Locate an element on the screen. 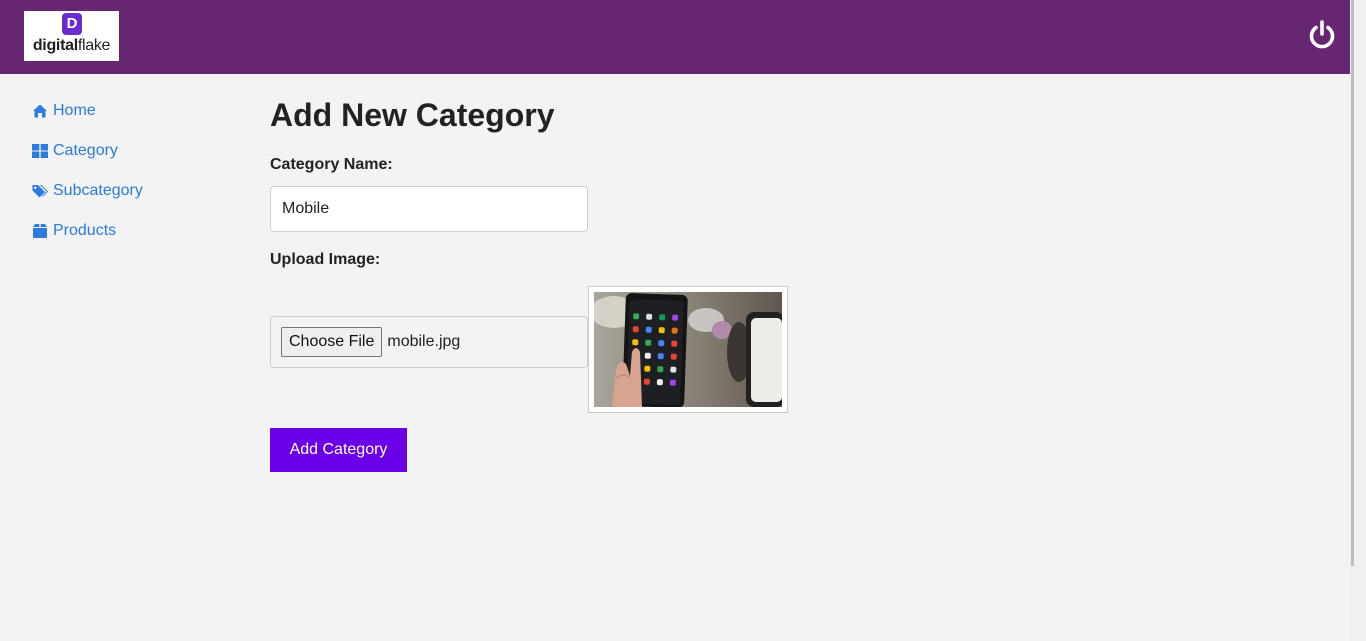 The height and width of the screenshot is (641, 1366). add-category-button: Add Category is located at coordinates (338, 450).